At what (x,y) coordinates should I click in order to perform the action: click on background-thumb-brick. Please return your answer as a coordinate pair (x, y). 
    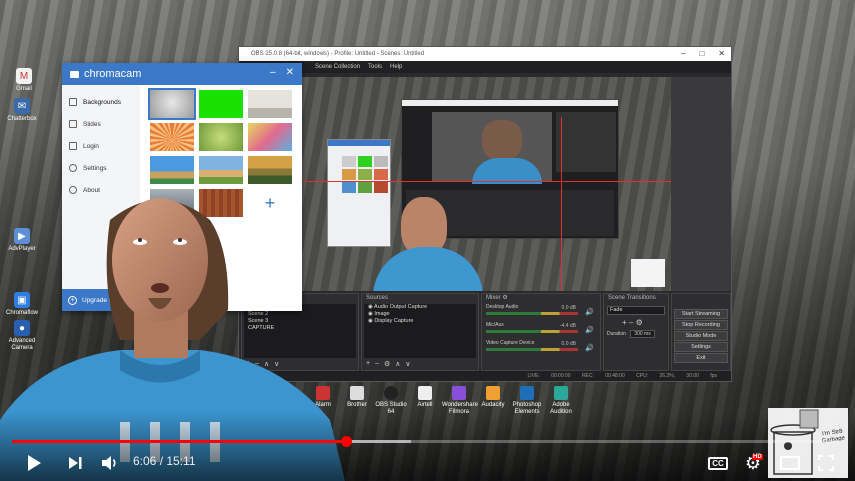
    Looking at the image, I should click on (221, 203).